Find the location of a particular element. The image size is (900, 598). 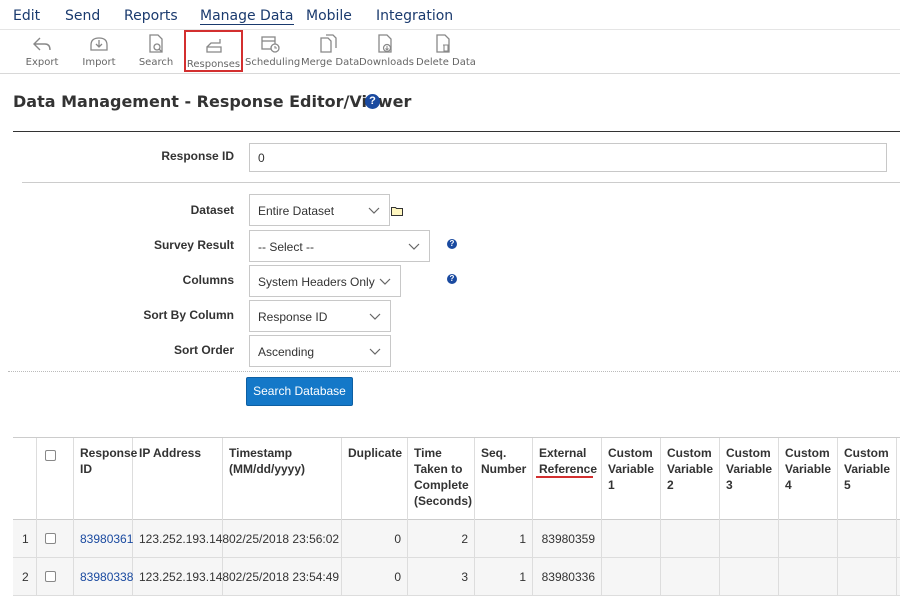

sort-order-value: Ascending is located at coordinates (286, 352).